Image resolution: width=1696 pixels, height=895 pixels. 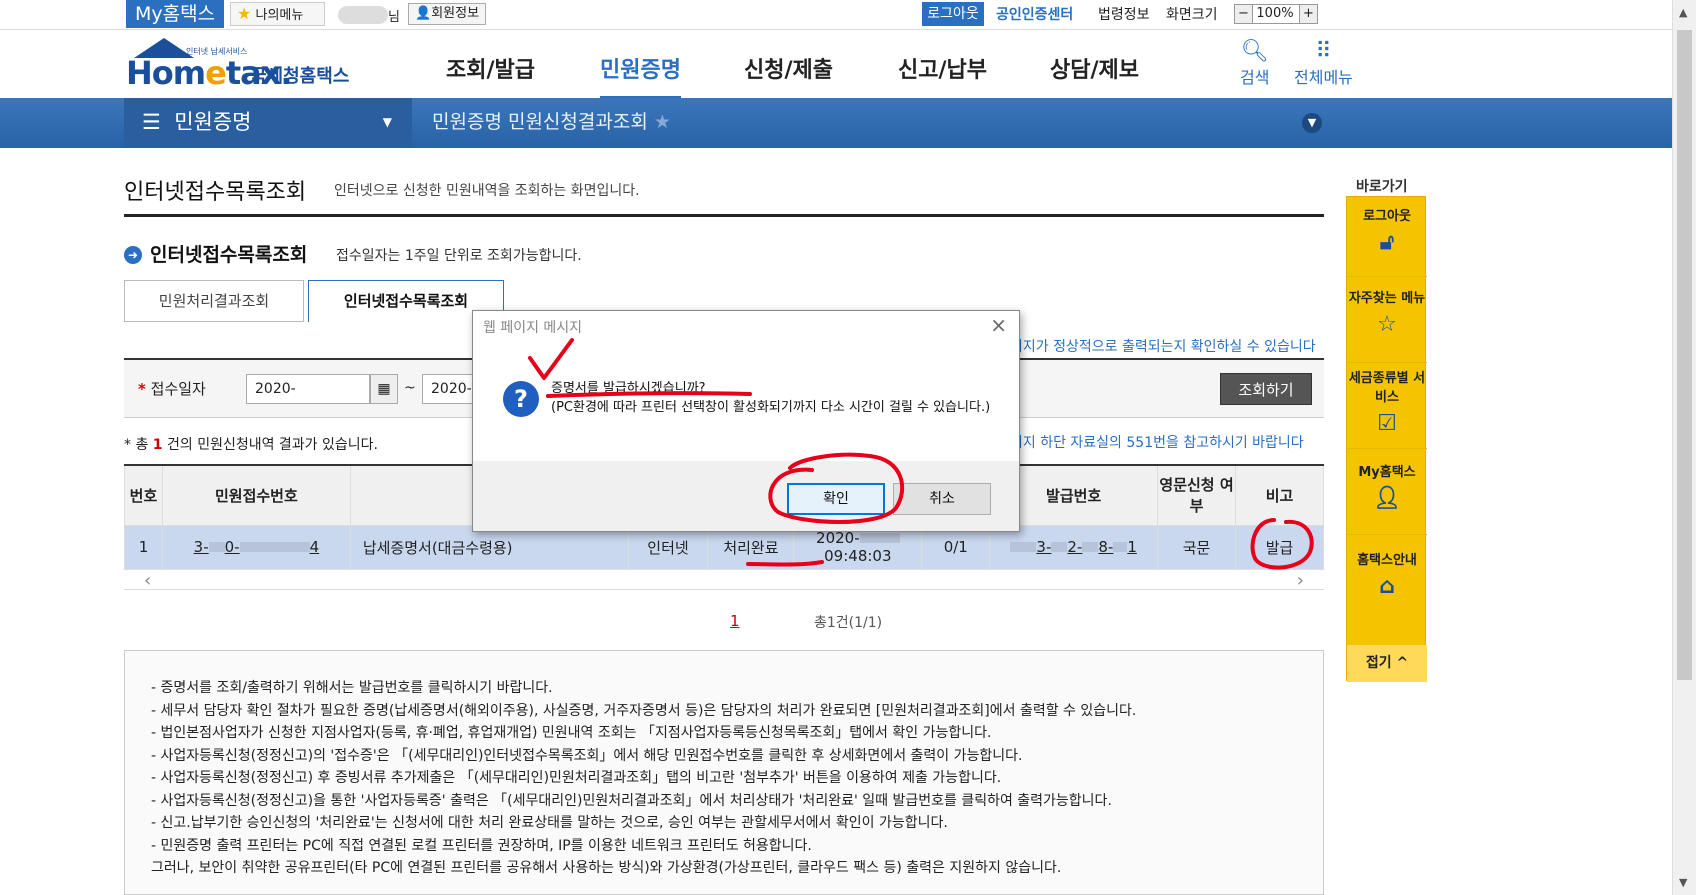 I want to click on member-info-label: 회원정보, so click(x=455, y=13).